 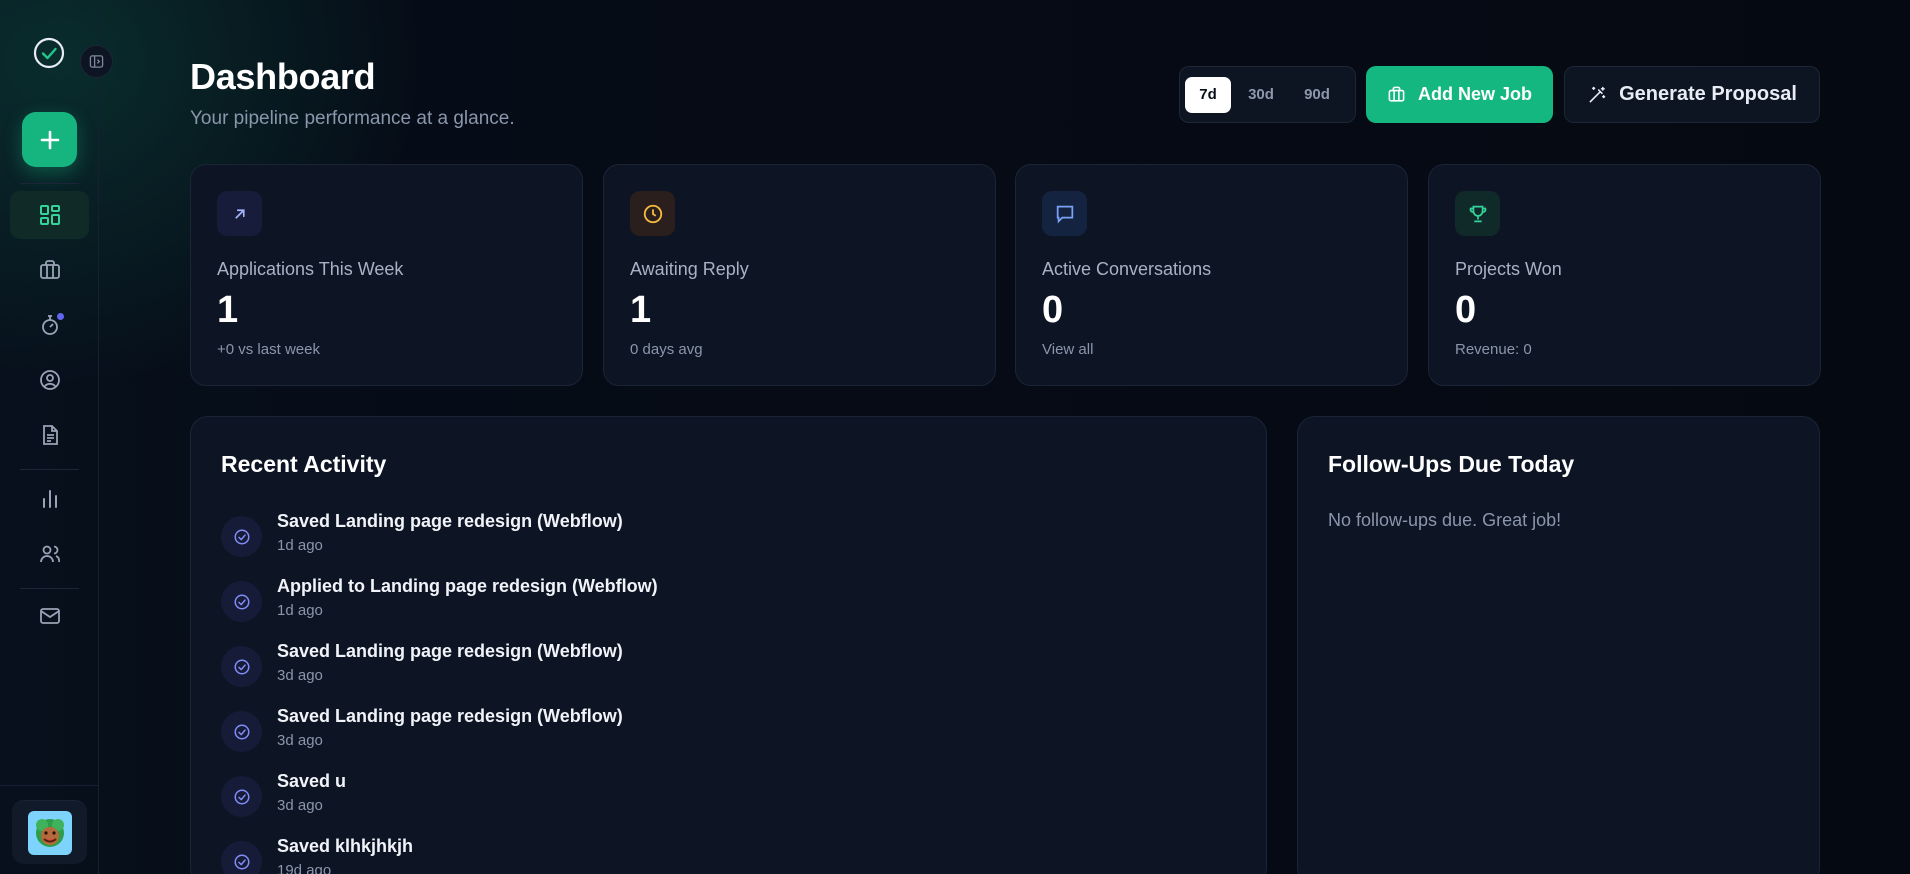 What do you see at coordinates (60, 316) in the screenshot?
I see `notification-dot` at bounding box center [60, 316].